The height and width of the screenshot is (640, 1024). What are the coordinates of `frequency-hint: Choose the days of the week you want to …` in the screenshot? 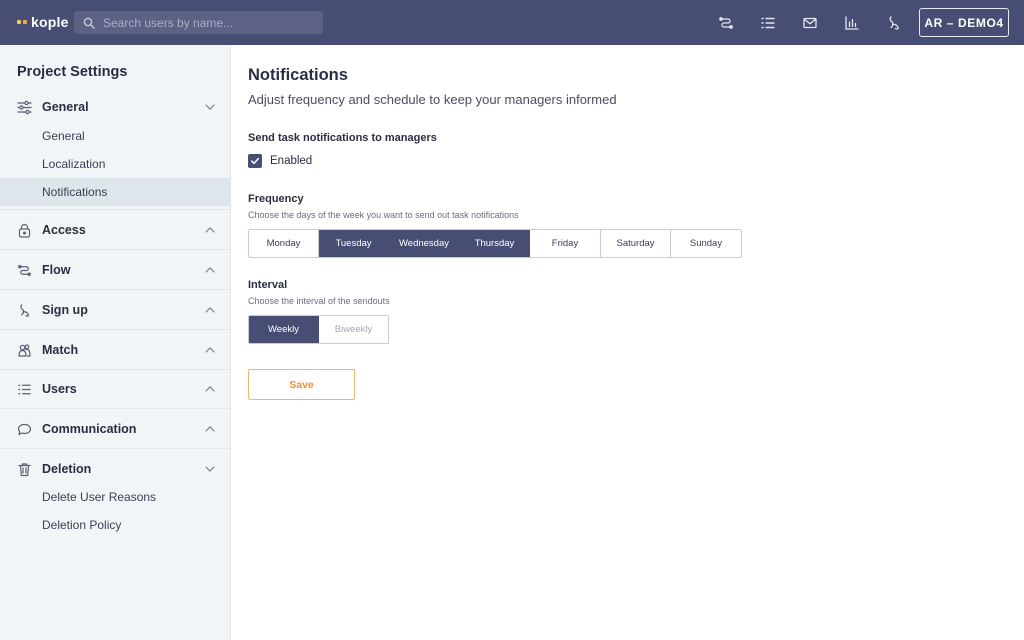 It's located at (383, 215).